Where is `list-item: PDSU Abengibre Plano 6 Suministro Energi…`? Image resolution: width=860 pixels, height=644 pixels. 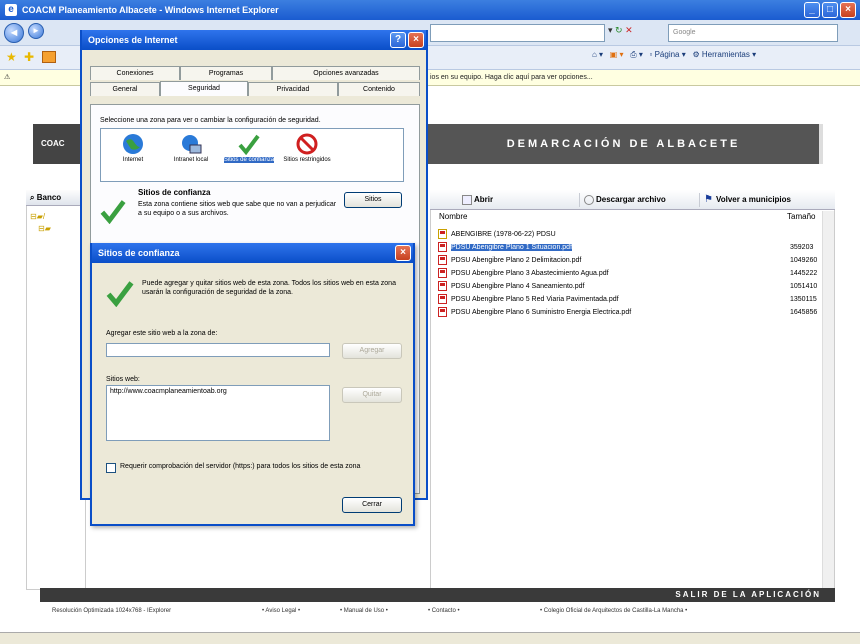 list-item: PDSU Abengibre Plano 6 Suministro Energi… is located at coordinates (534, 312).